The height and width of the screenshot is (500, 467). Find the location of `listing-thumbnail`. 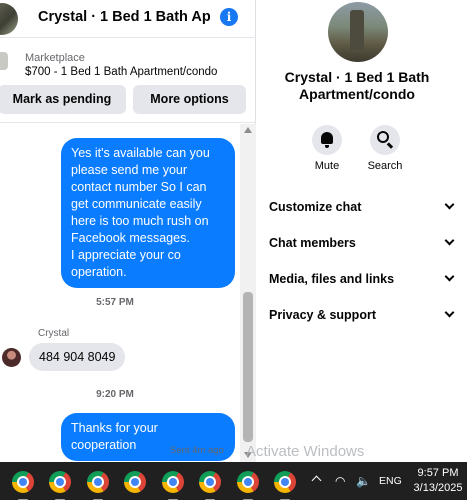

listing-thumbnail is located at coordinates (4, 61).